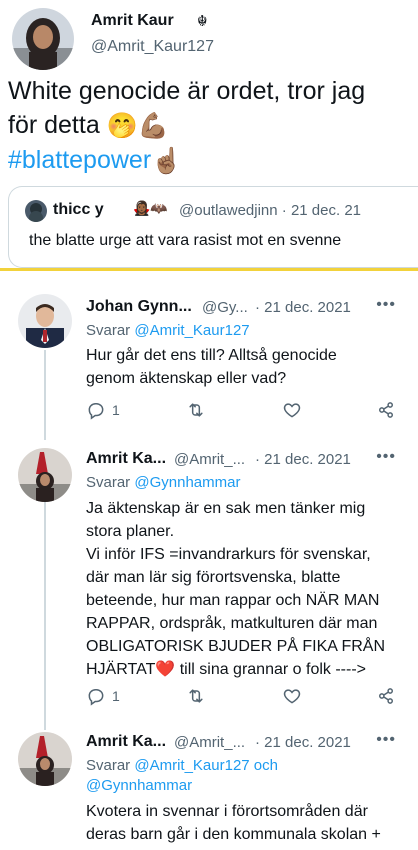 The width and height of the screenshot is (418, 850). I want to click on tweet-text-line1: White genocide är ordet, tror jag, so click(187, 91).